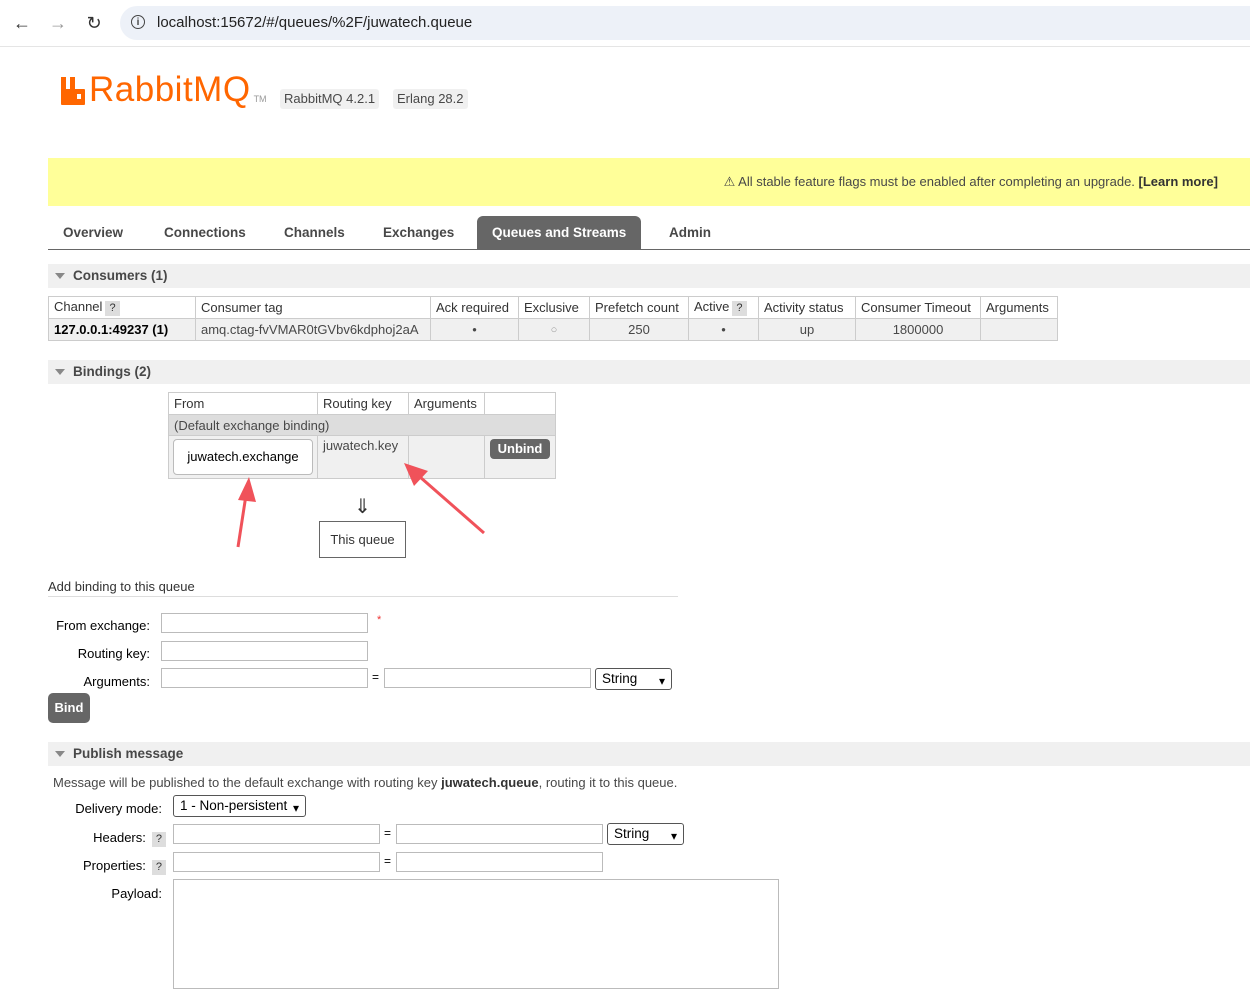  Describe the element at coordinates (22, 23) in the screenshot. I see `back-icon: ←` at that location.